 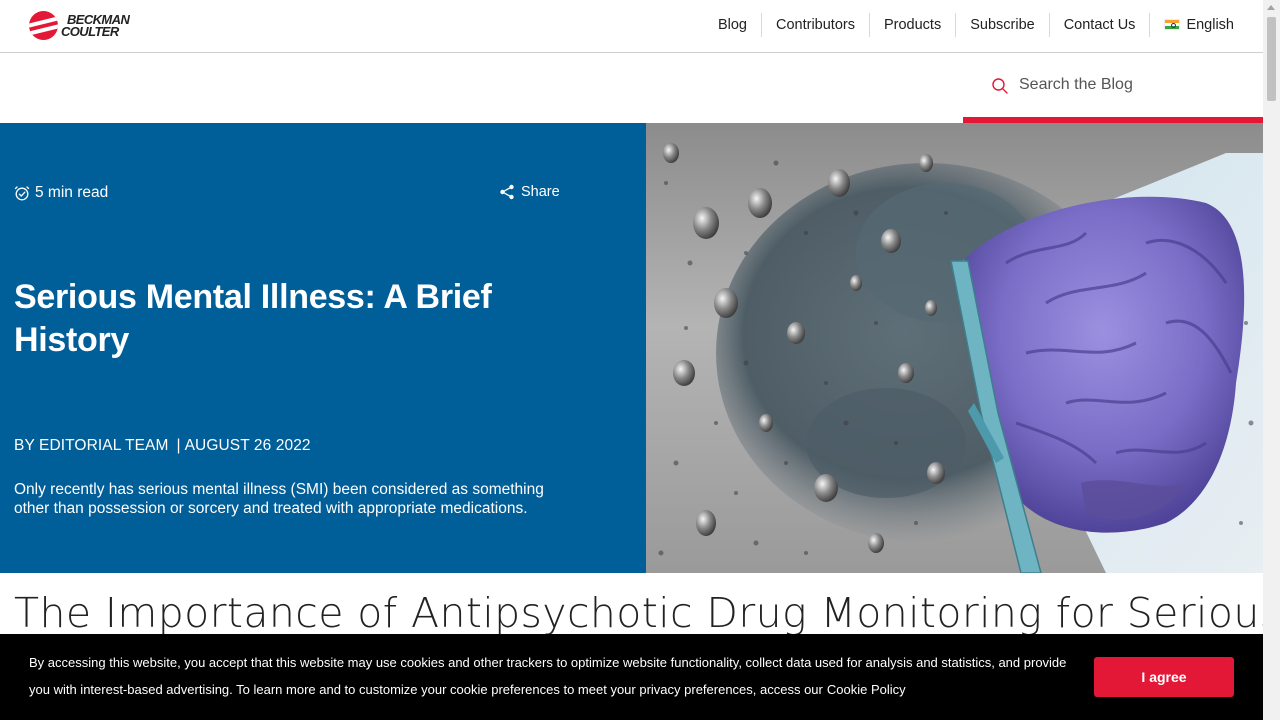 I want to click on share-button: Share, so click(x=529, y=192).